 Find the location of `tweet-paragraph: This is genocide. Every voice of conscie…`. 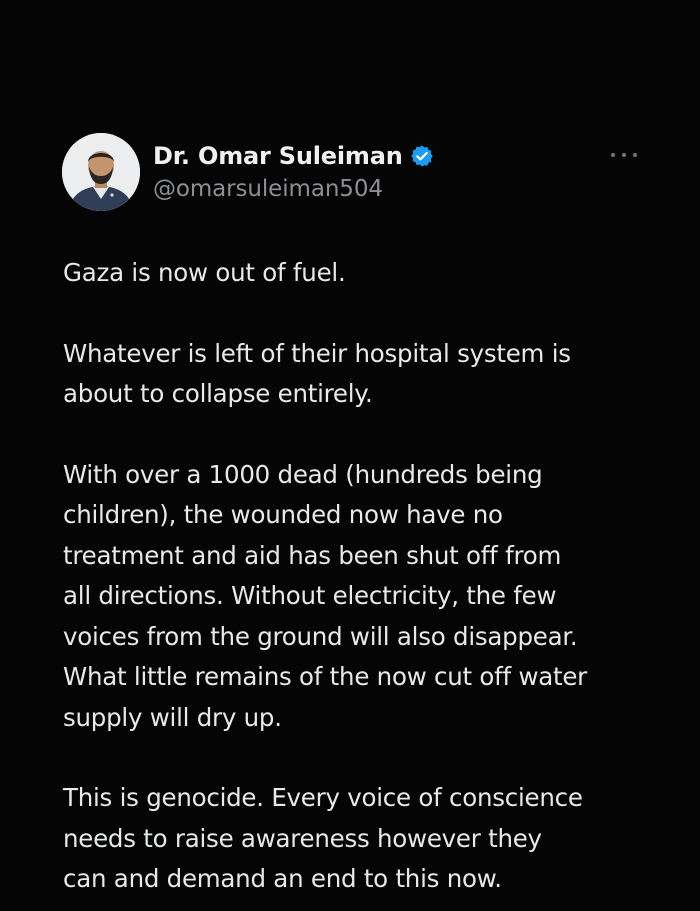

tweet-paragraph: This is genocide. Every voice of conscie… is located at coordinates (323, 838).